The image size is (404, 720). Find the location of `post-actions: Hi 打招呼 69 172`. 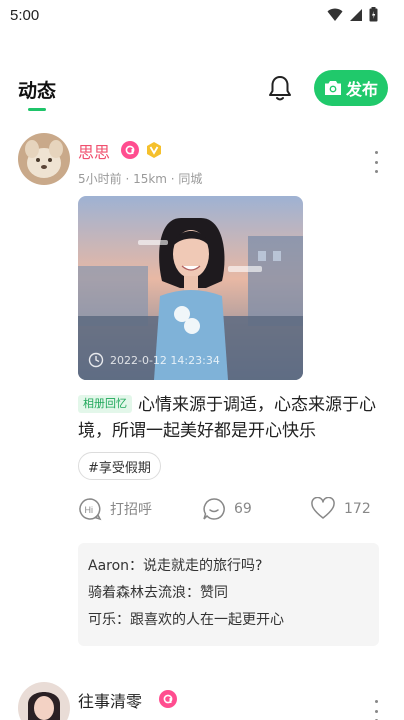

post-actions: Hi 打招呼 69 172 is located at coordinates (228, 512).